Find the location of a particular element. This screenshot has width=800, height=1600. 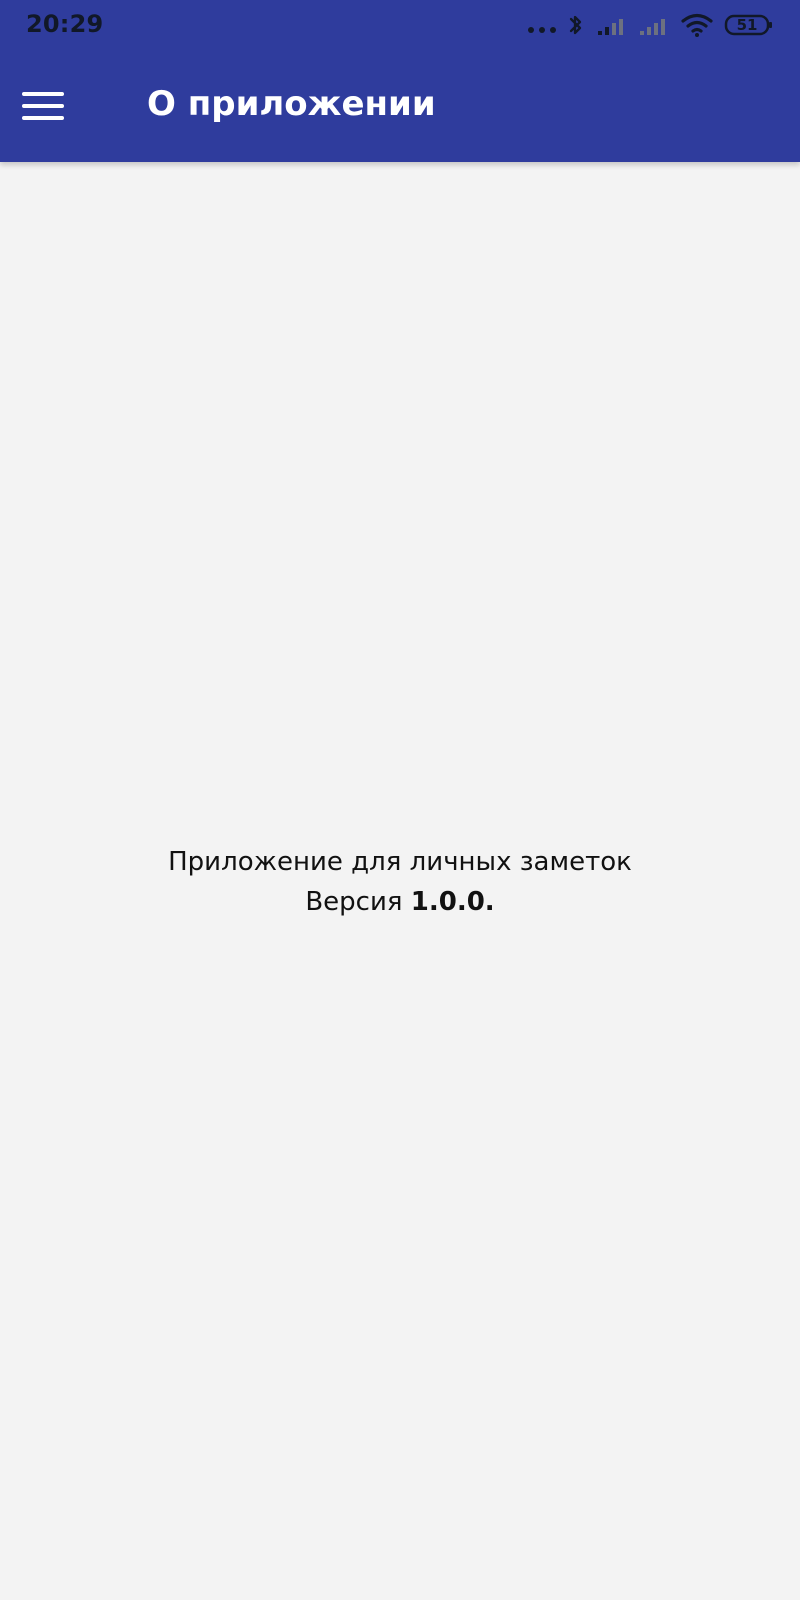

version-label: Версия is located at coordinates (358, 902).